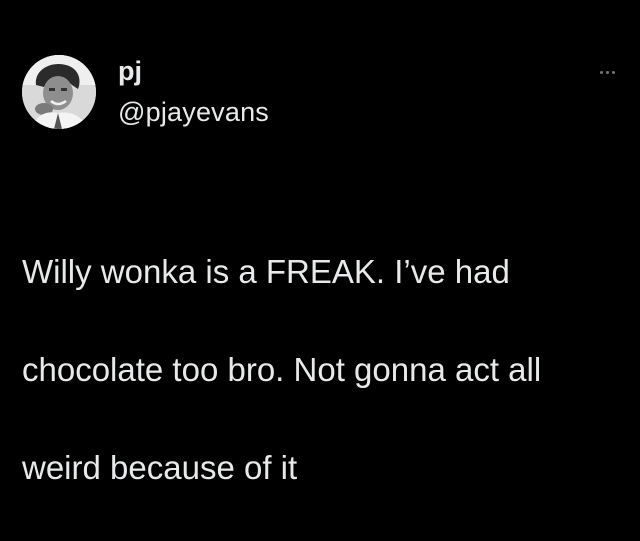  Describe the element at coordinates (130, 71) in the screenshot. I see `display-name: pj` at that location.